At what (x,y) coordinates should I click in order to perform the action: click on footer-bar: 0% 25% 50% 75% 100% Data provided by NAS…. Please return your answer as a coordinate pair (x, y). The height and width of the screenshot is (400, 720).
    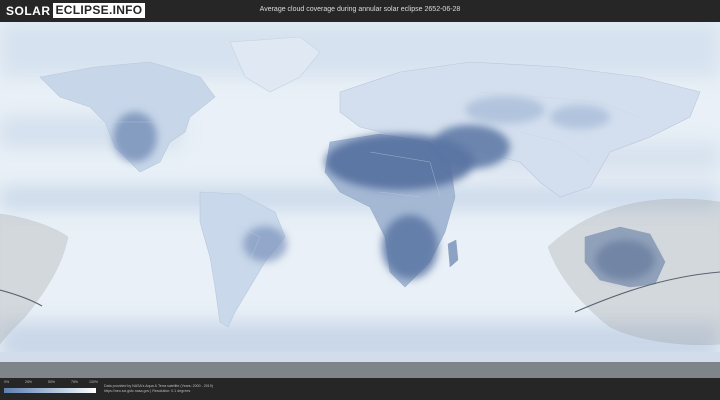
    Looking at the image, I should click on (360, 389).